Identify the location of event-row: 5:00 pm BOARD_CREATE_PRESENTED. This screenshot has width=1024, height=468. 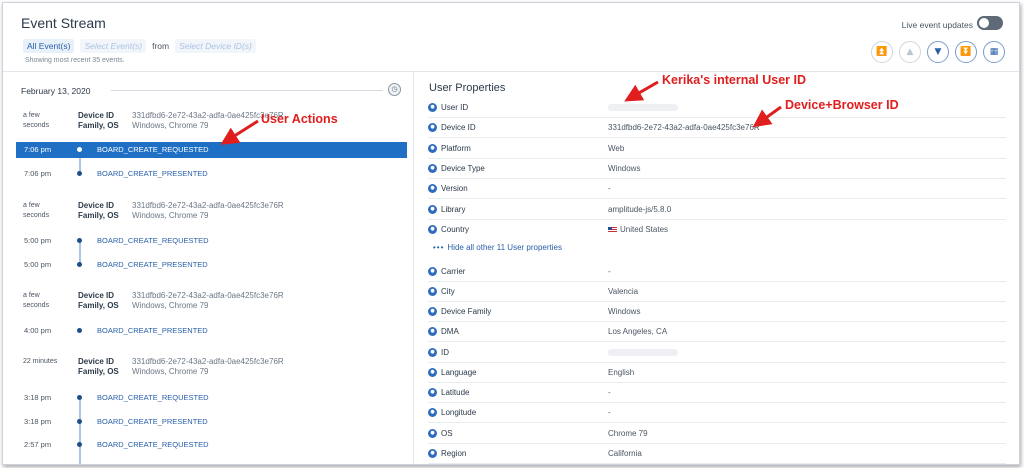
(211, 265).